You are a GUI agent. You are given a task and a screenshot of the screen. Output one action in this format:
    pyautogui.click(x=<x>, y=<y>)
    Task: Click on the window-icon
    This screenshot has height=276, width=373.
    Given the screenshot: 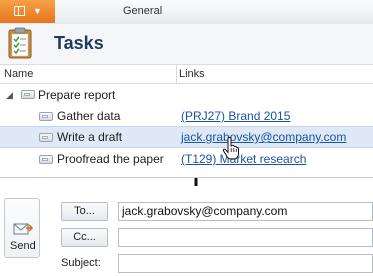 What is the action you would take?
    pyautogui.click(x=19, y=11)
    